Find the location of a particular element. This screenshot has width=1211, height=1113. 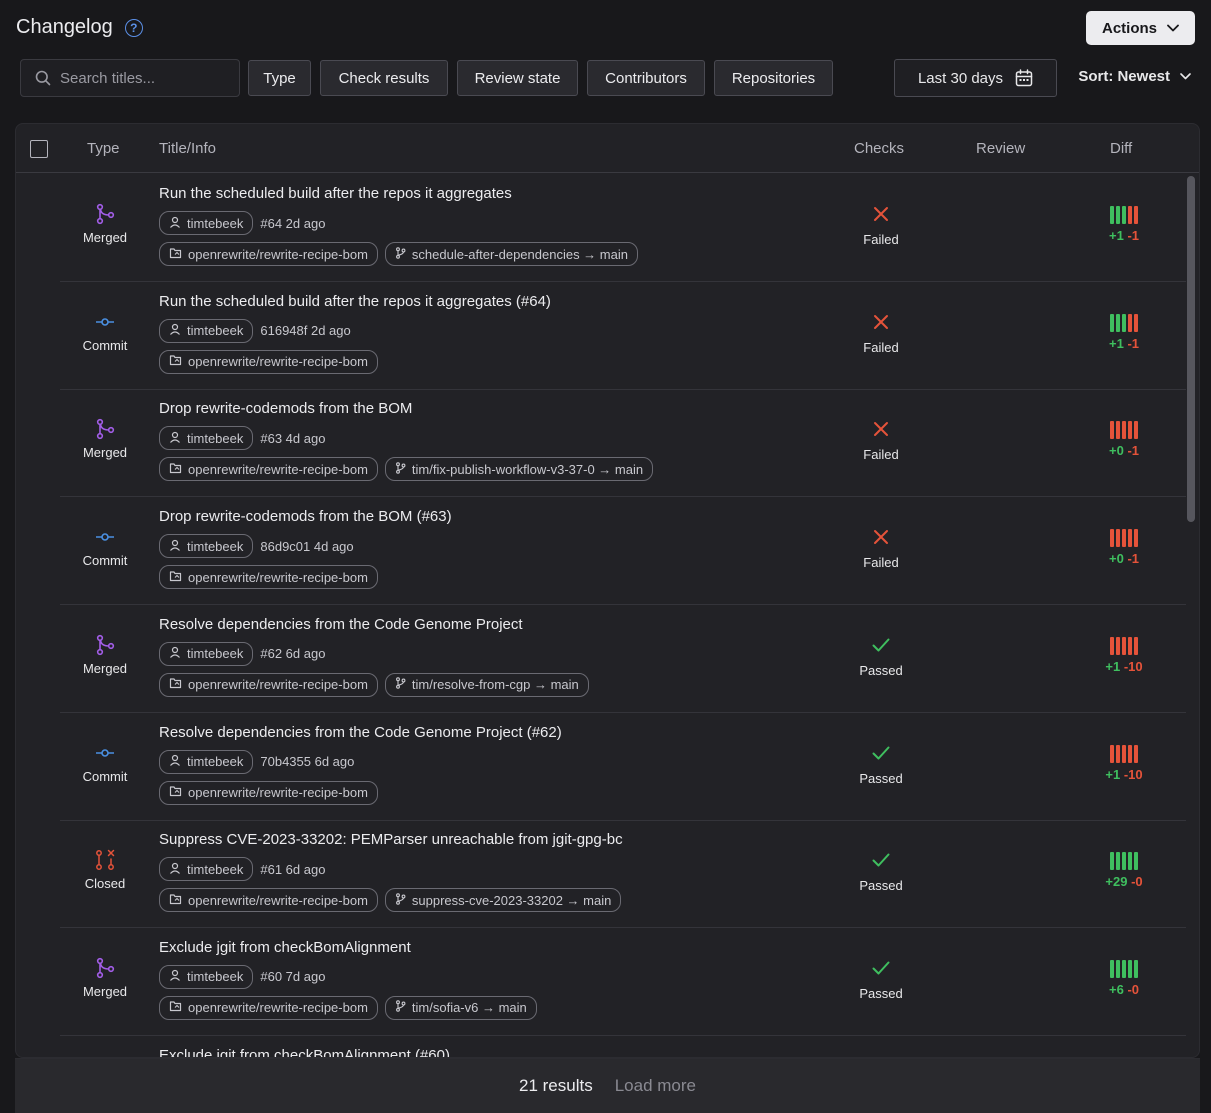

branch-chip: tim/sofia-v6 → main is located at coordinates (460, 1007).